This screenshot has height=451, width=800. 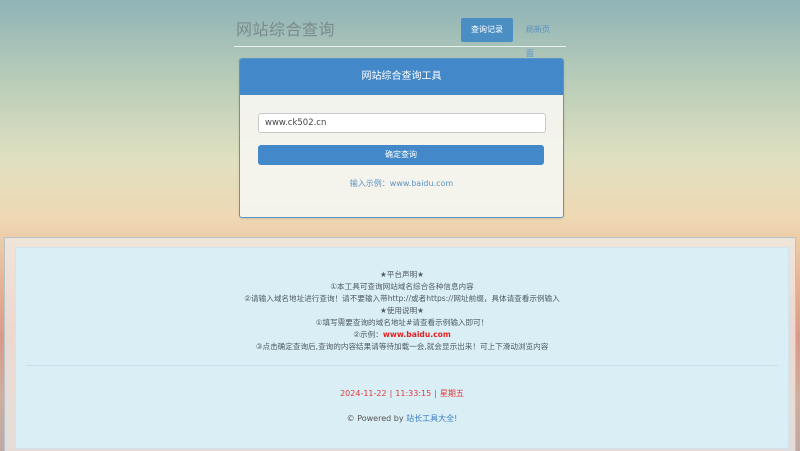 I want to click on notice-example-prefix: ②示例：, so click(x=368, y=334).